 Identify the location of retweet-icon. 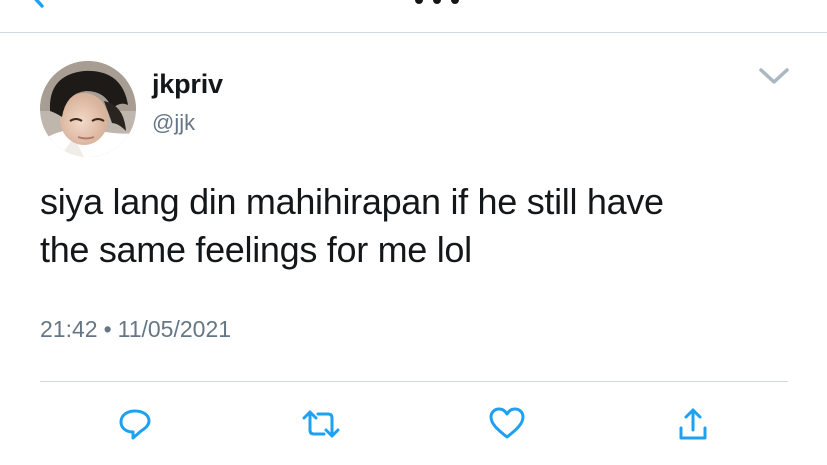
(321, 424).